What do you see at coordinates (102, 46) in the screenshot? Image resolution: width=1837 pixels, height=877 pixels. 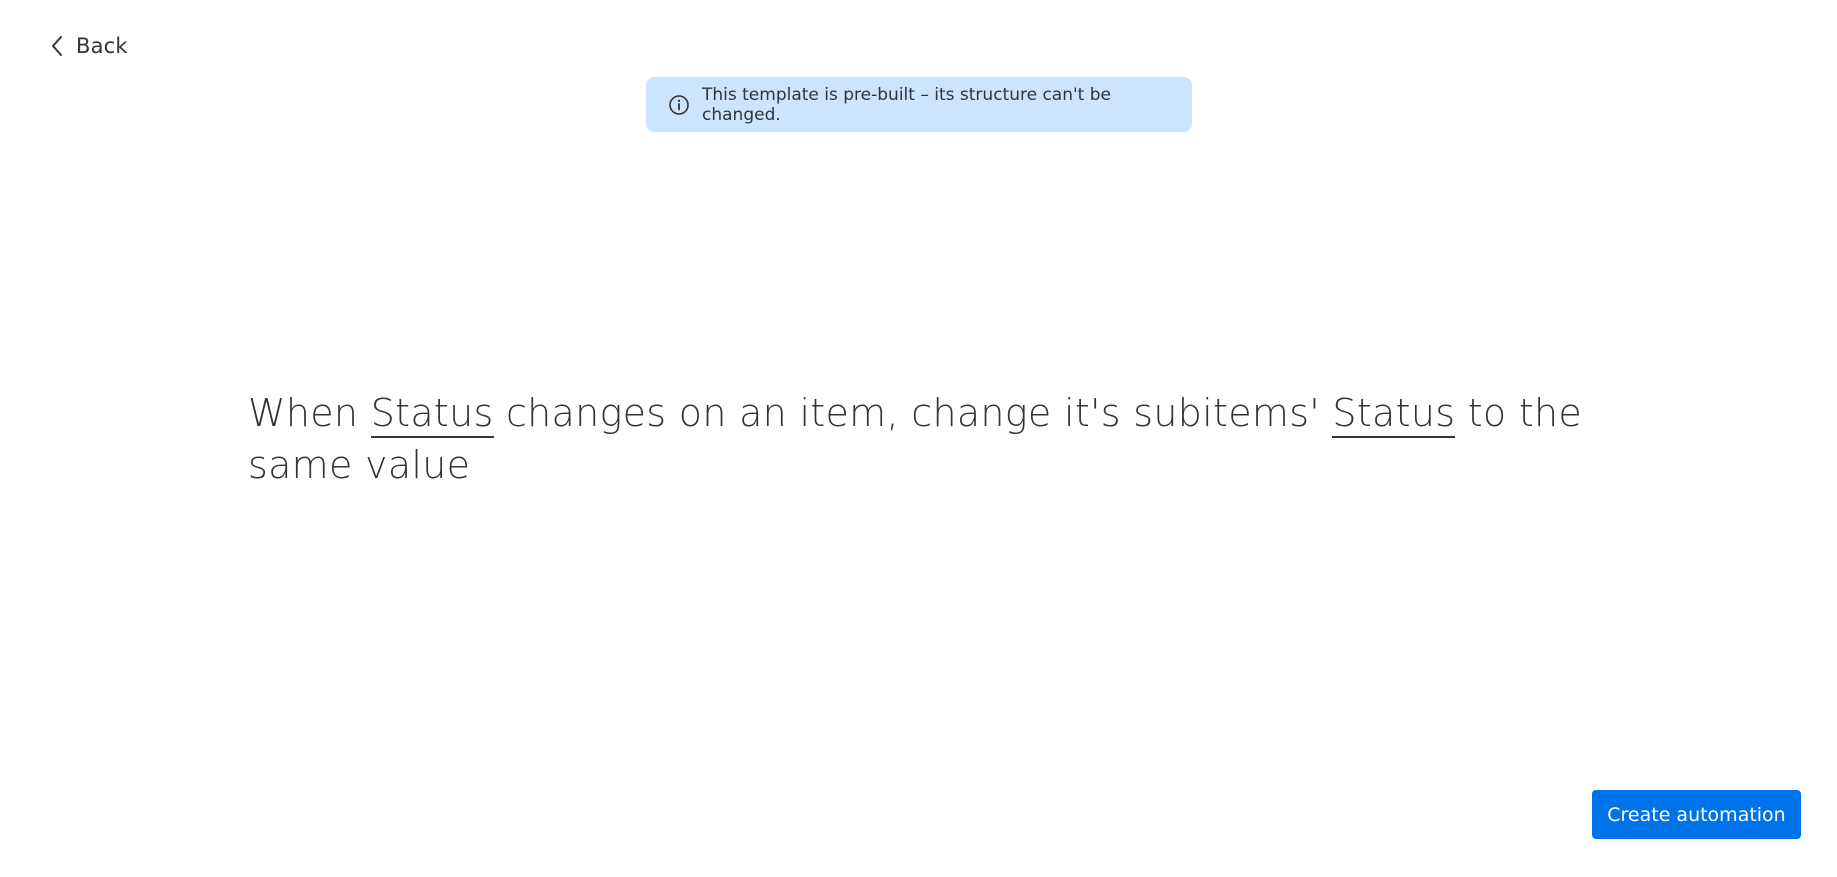 I see `back-label: Back` at bounding box center [102, 46].